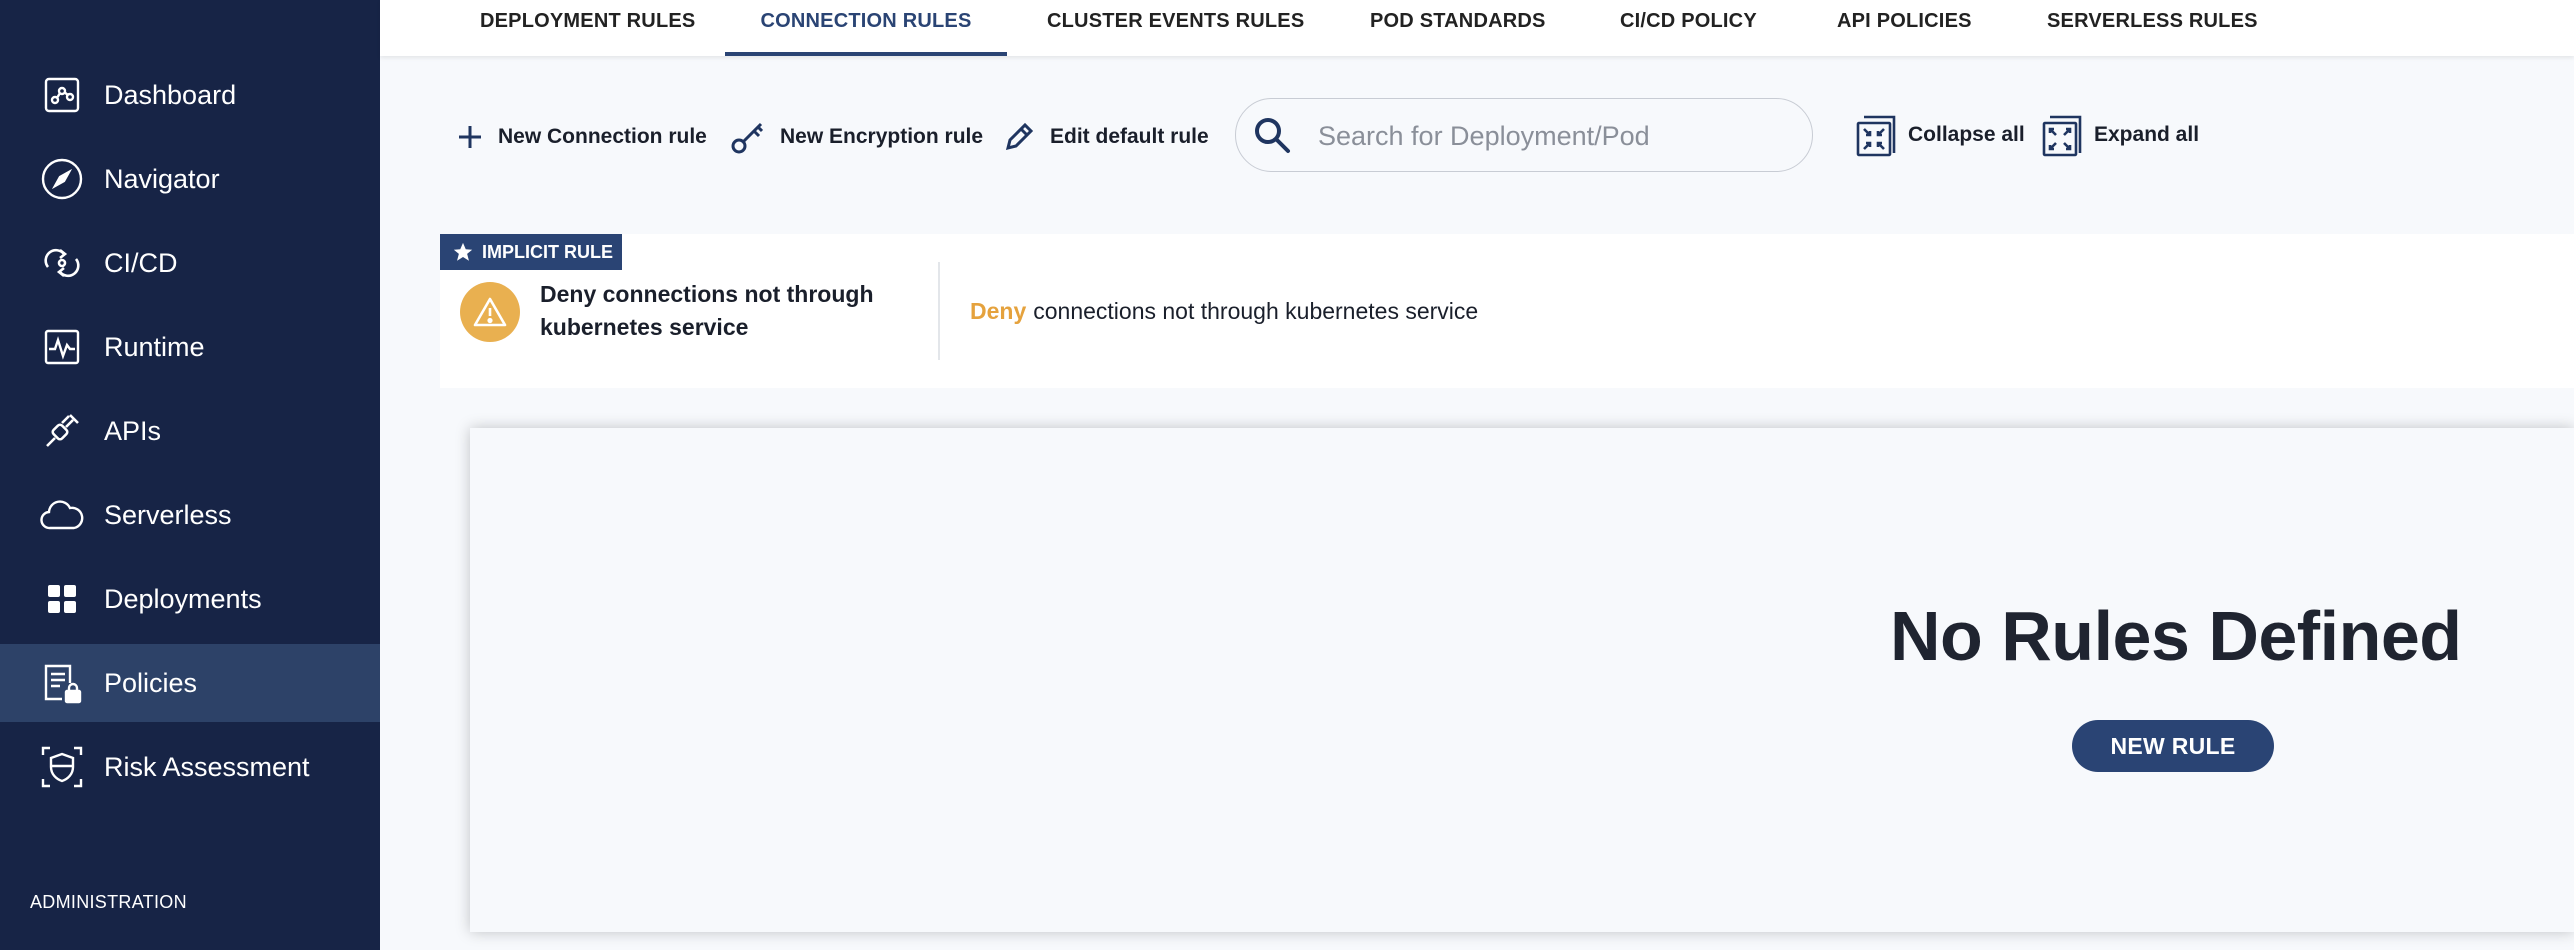 The height and width of the screenshot is (950, 2574). I want to click on implicit-rule-badge: IMPLICIT RULE, so click(531, 252).